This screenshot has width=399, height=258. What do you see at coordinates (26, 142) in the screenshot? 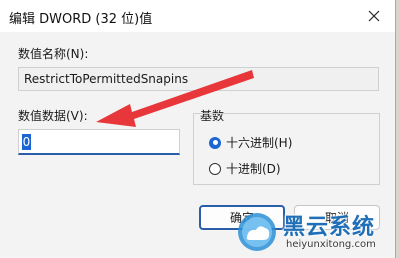
I see `value-data-selection: 0` at bounding box center [26, 142].